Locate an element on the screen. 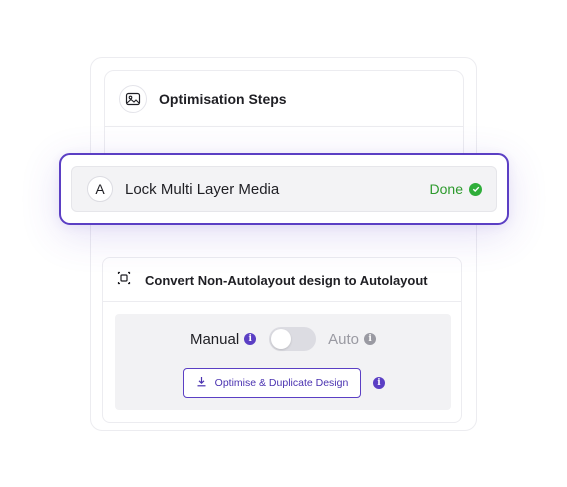 The width and height of the screenshot is (567, 487). optimise-button-label: Optimise & Duplicate Design is located at coordinates (281, 383).